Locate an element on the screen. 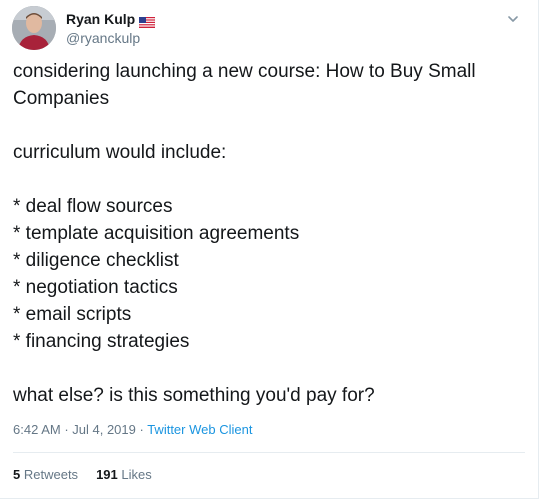  tweet-stats: 5 Retweets 191 Likes is located at coordinates (82, 475).